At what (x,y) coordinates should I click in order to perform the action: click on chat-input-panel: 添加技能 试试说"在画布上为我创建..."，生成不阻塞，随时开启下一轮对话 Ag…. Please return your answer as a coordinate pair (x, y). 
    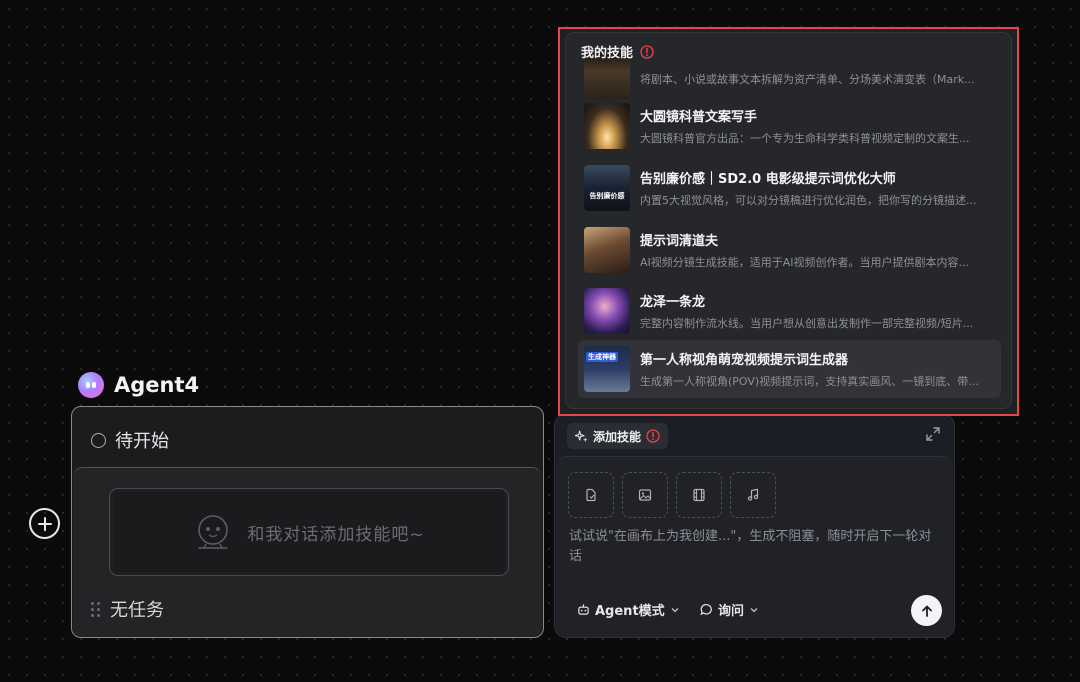
    Looking at the image, I should click on (754, 526).